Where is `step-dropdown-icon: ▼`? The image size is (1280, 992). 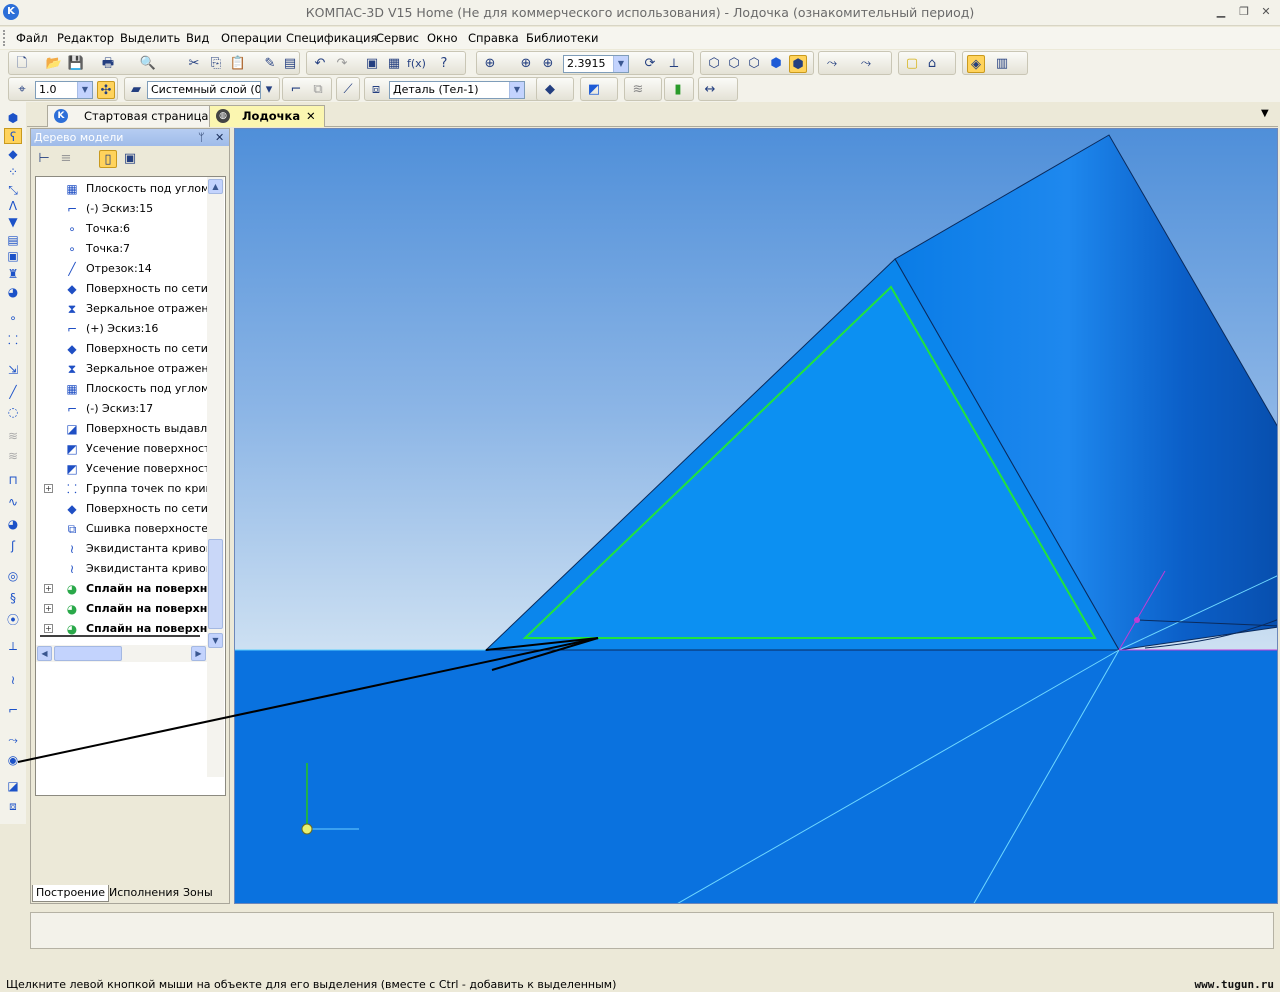 step-dropdown-icon: ▼ is located at coordinates (84, 90).